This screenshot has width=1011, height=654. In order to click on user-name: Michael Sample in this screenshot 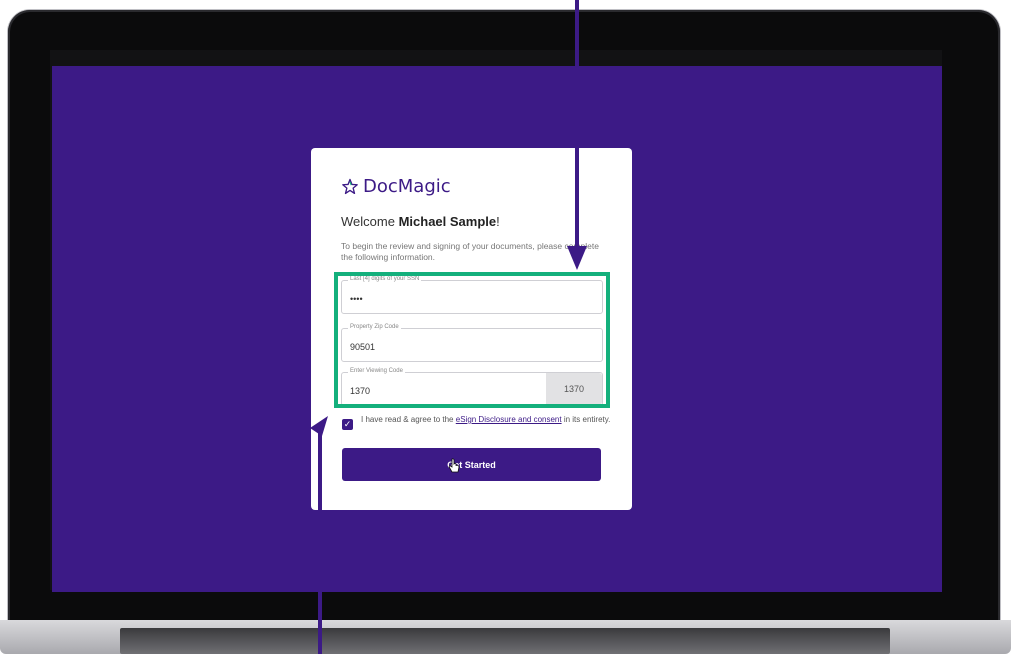, I will do `click(447, 221)`.